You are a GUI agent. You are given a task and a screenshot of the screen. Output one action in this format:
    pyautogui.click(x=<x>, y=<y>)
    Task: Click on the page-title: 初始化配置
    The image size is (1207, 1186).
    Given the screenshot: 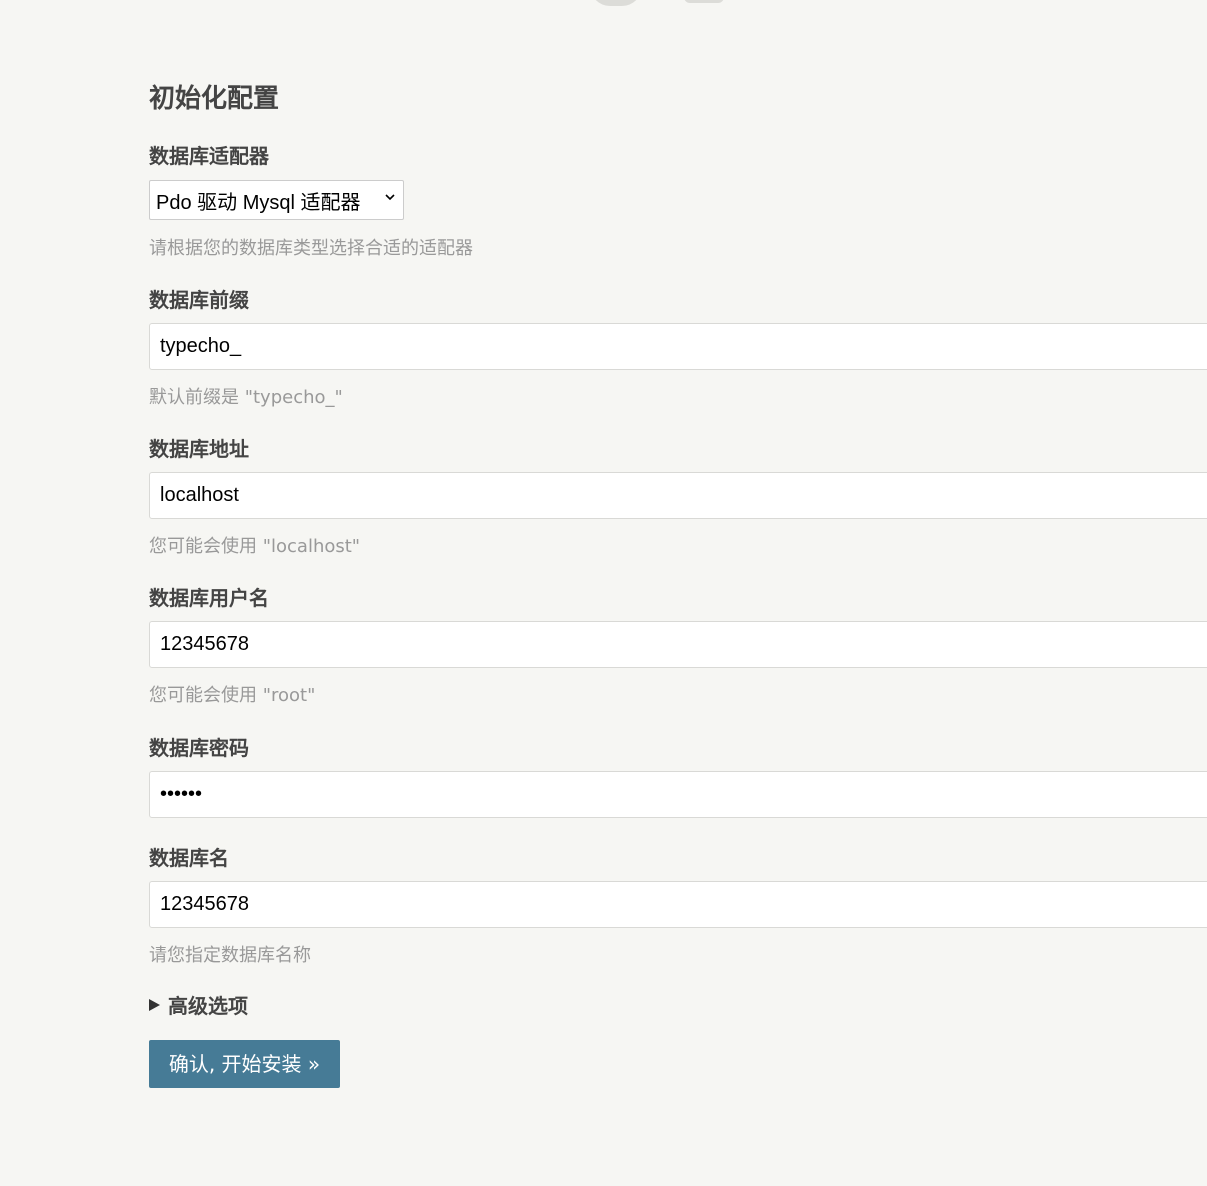 What is the action you would take?
    pyautogui.click(x=214, y=99)
    